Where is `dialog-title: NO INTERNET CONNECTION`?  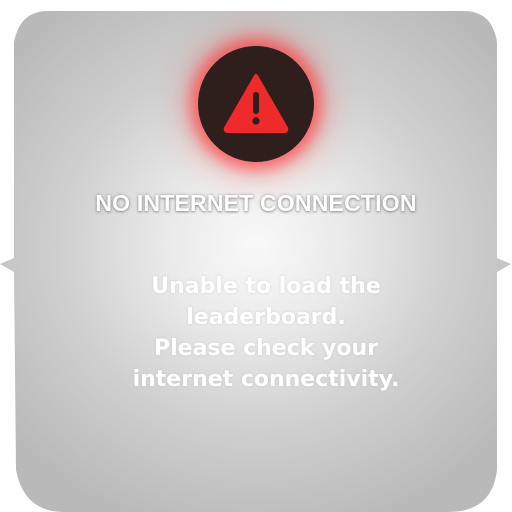
dialog-title: NO INTERNET CONNECTION is located at coordinates (256, 203).